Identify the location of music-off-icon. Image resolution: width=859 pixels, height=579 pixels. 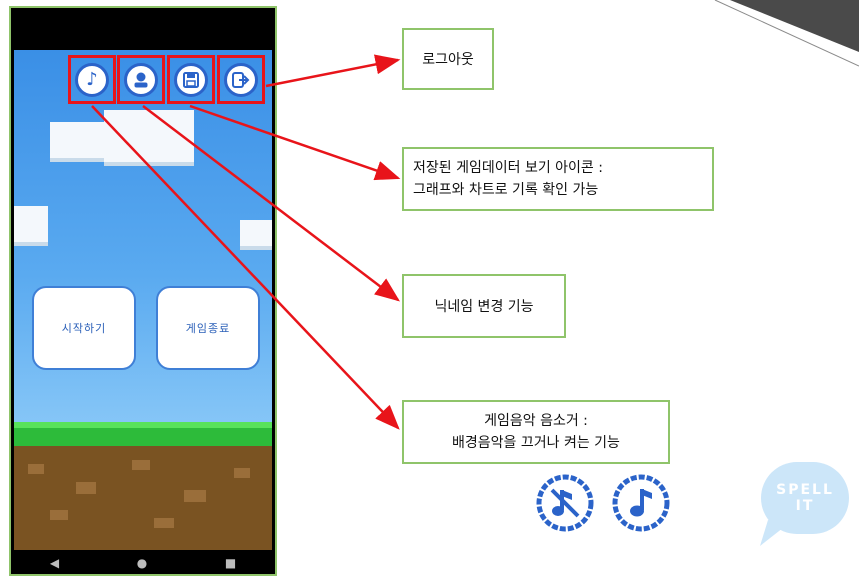
(565, 503).